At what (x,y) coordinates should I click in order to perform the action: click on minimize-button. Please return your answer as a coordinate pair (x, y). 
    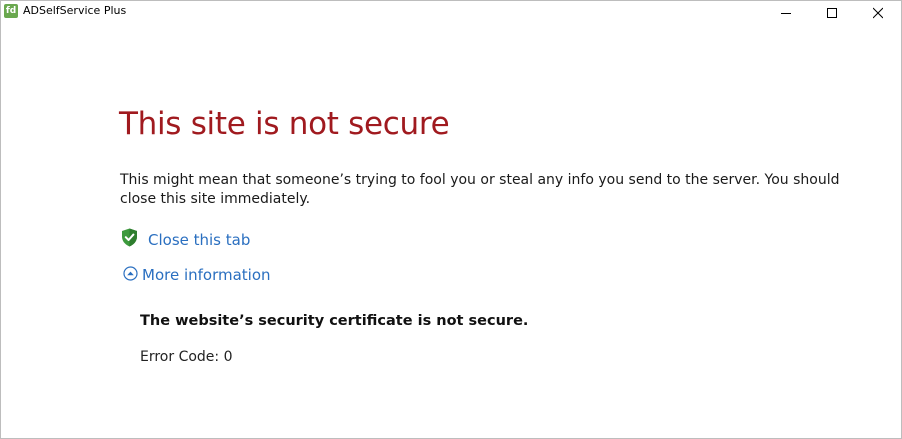
    Looking at the image, I should click on (786, 13).